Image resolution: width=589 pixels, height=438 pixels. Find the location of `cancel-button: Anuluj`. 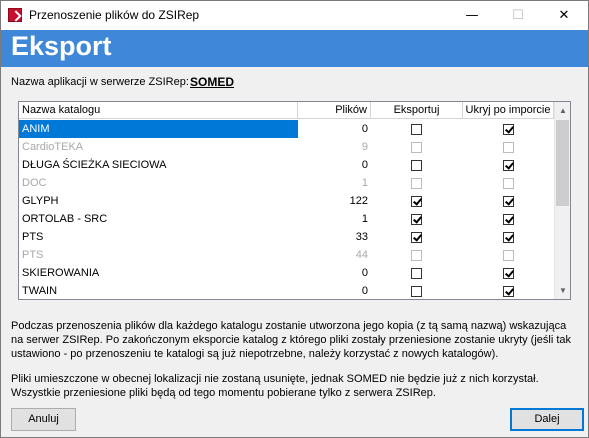

cancel-button: Anuluj is located at coordinates (43, 419).